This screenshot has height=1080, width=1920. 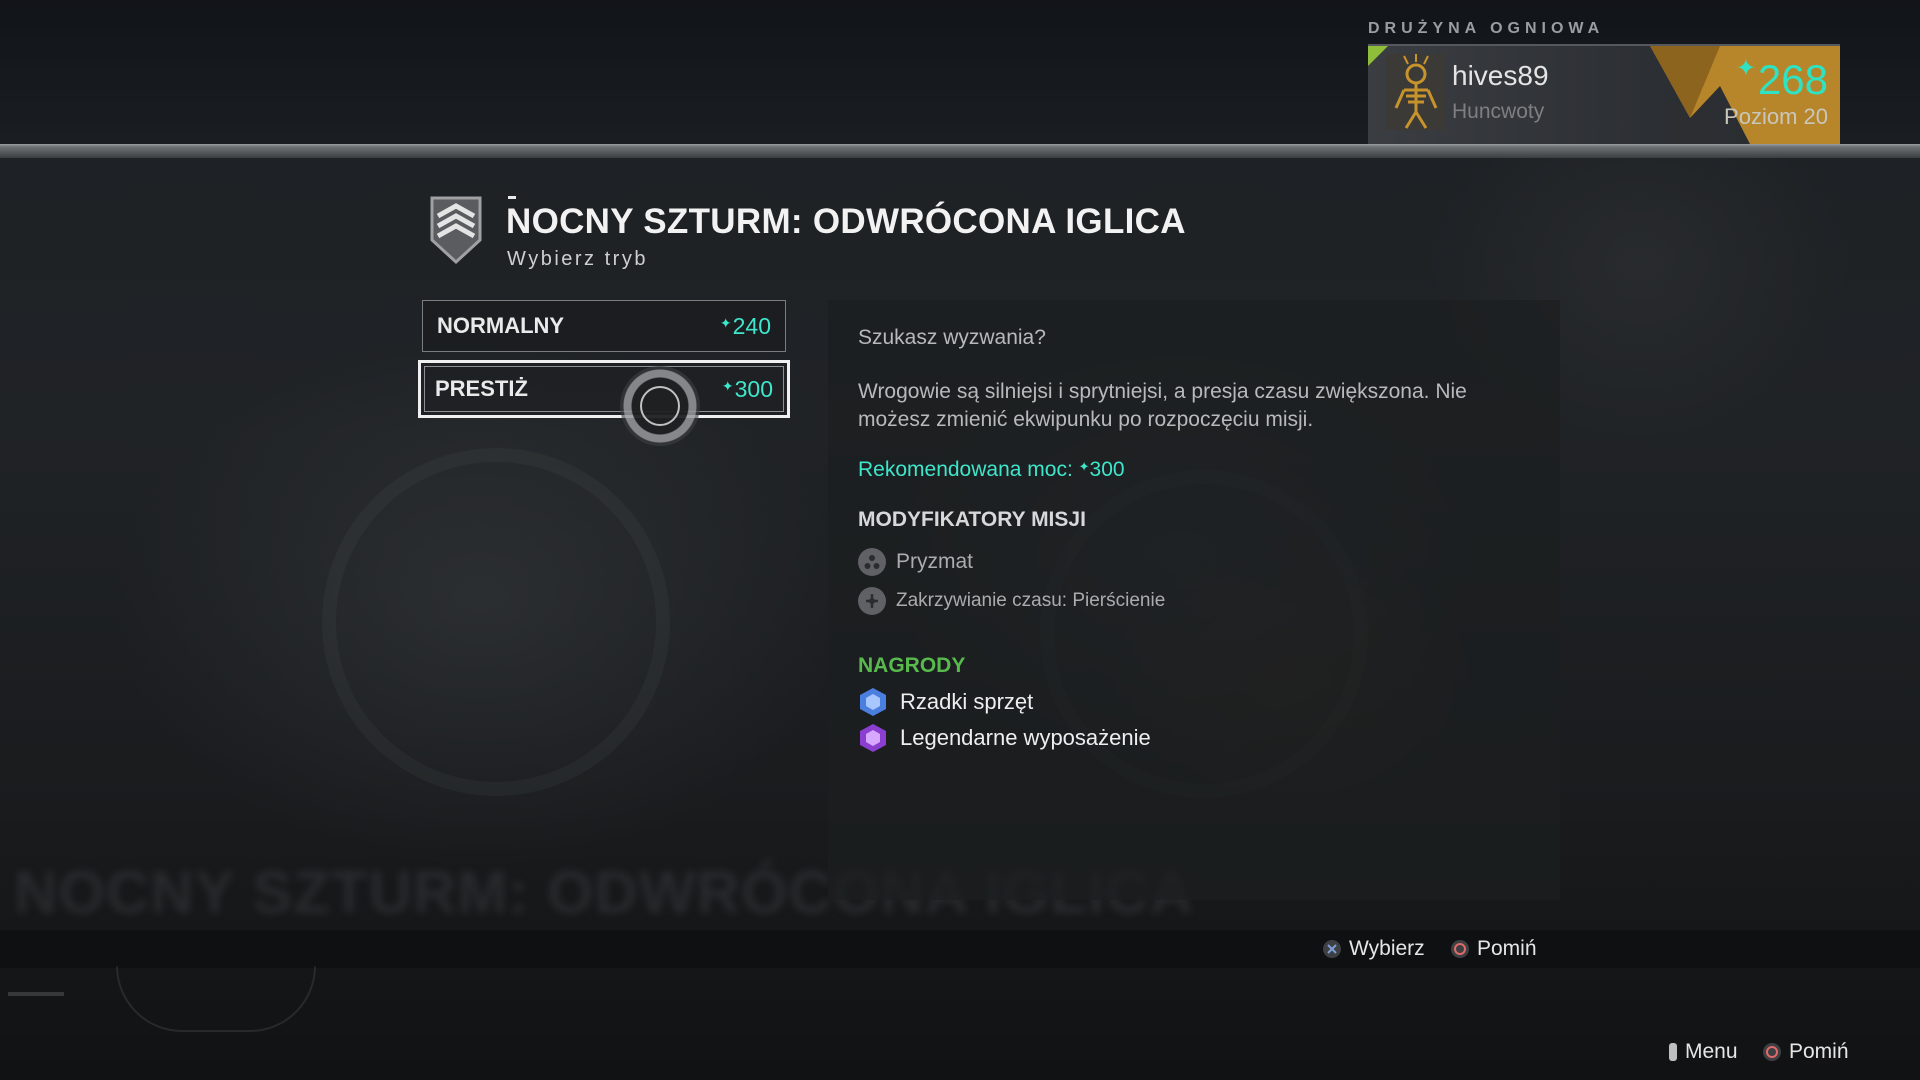 What do you see at coordinates (846, 221) in the screenshot?
I see `activity-title: NOCNY SZTURM: ODWRÓCONA IGLICA` at bounding box center [846, 221].